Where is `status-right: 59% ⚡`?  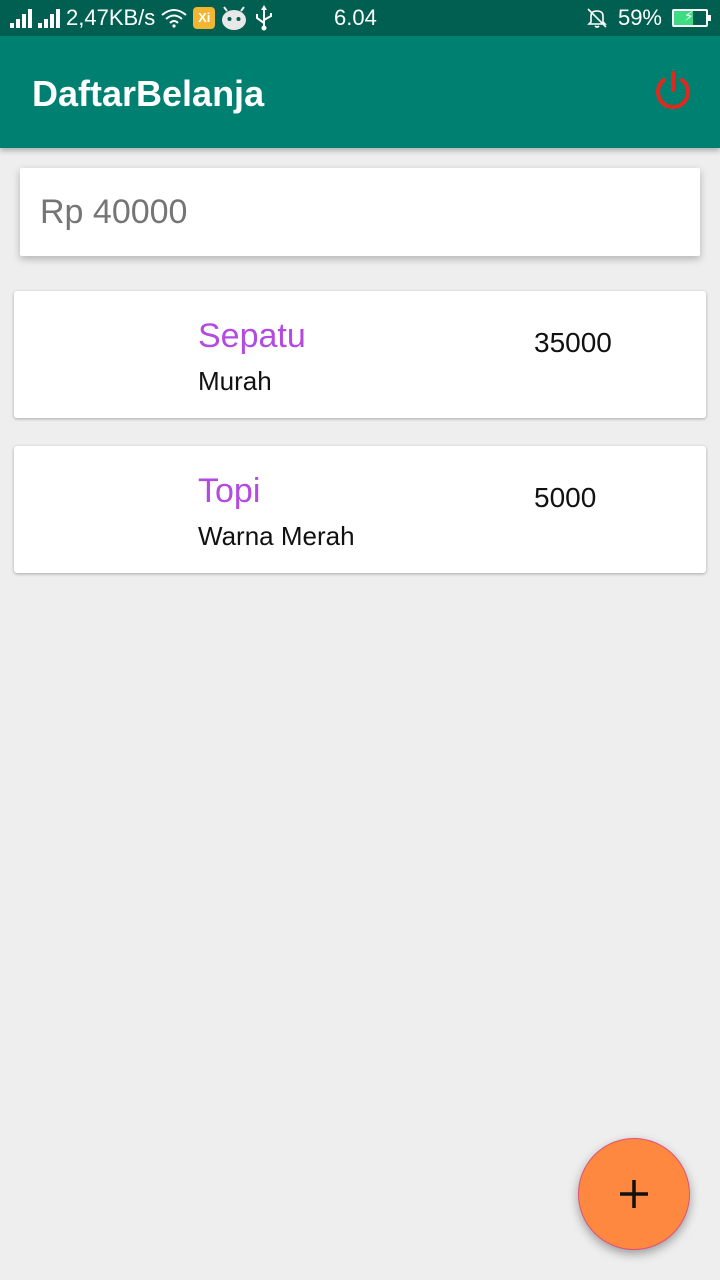 status-right: 59% ⚡ is located at coordinates (648, 18).